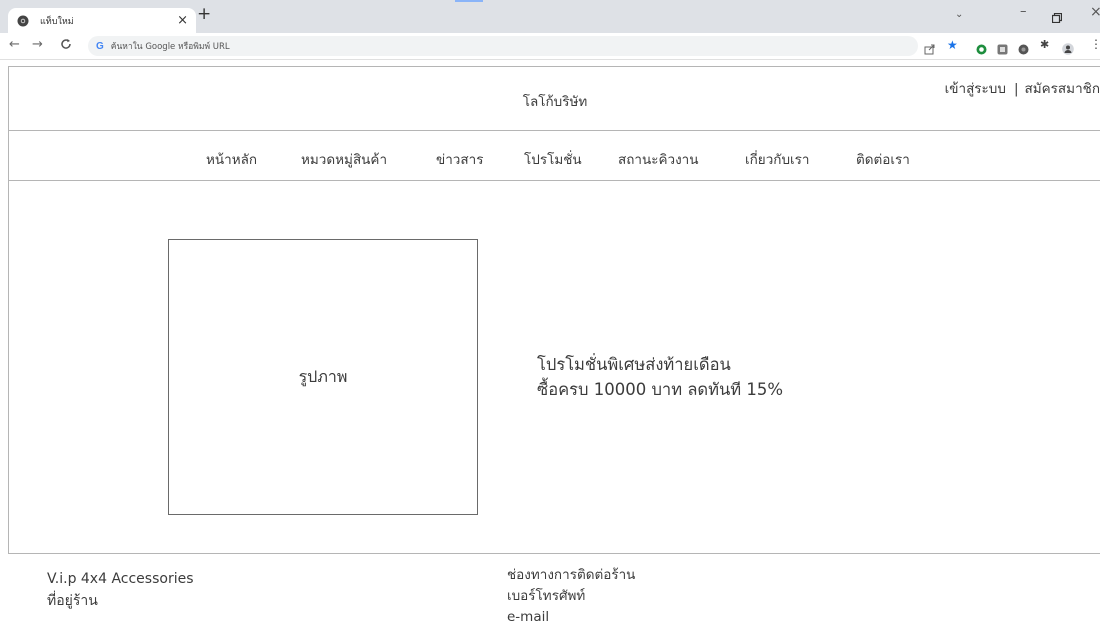  I want to click on product-image-placeholder: รูปภาพ, so click(323, 377).